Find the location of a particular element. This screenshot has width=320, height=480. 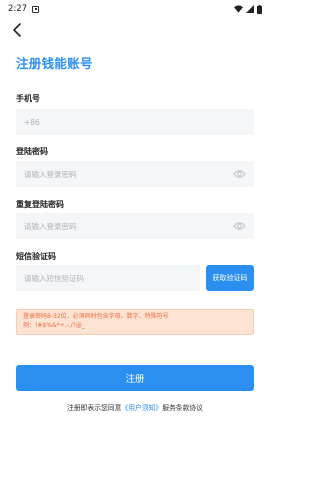

status-time: 2:27 is located at coordinates (18, 9).